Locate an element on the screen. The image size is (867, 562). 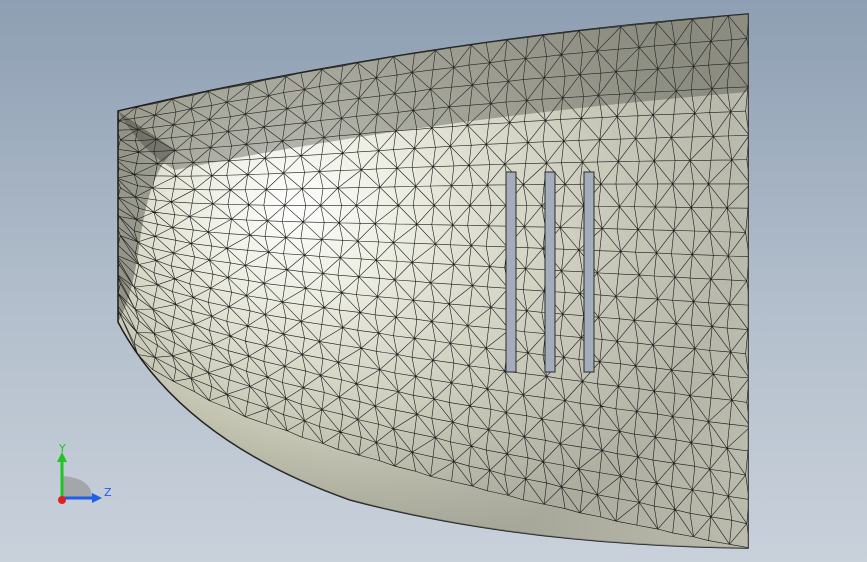
y-axis-label: Y is located at coordinates (62, 448).